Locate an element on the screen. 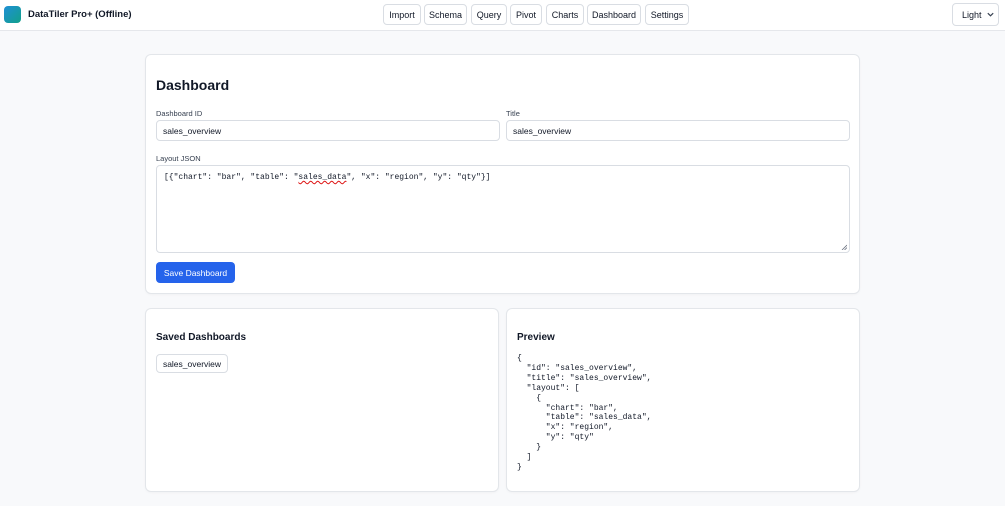 The width and height of the screenshot is (1005, 506). title-input: sales_overview is located at coordinates (678, 130).